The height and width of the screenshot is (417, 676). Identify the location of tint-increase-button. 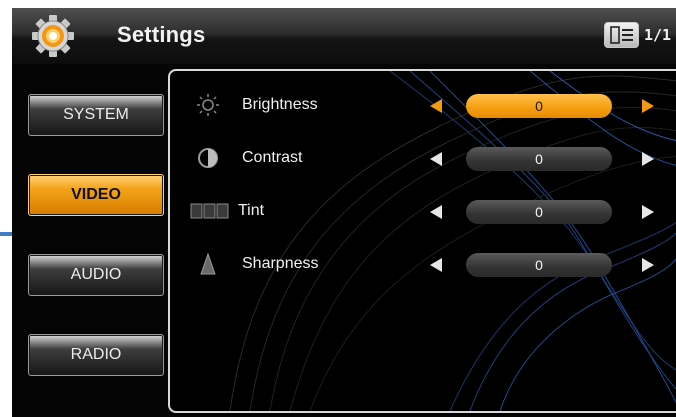
(648, 212).